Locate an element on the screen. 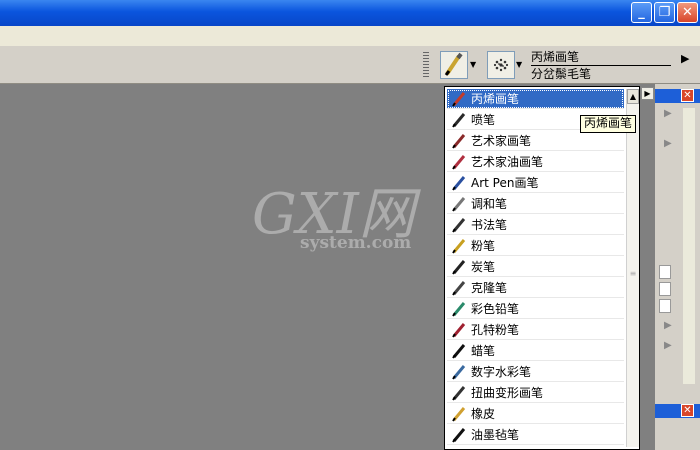  list-item: 孔特粉笔 is located at coordinates (535, 330).